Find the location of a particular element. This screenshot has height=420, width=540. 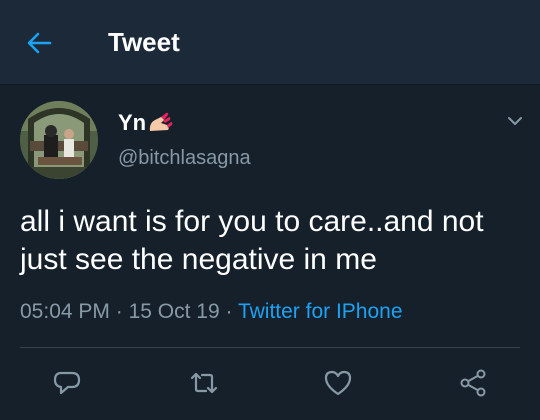

chevron-down-icon is located at coordinates (515, 121).